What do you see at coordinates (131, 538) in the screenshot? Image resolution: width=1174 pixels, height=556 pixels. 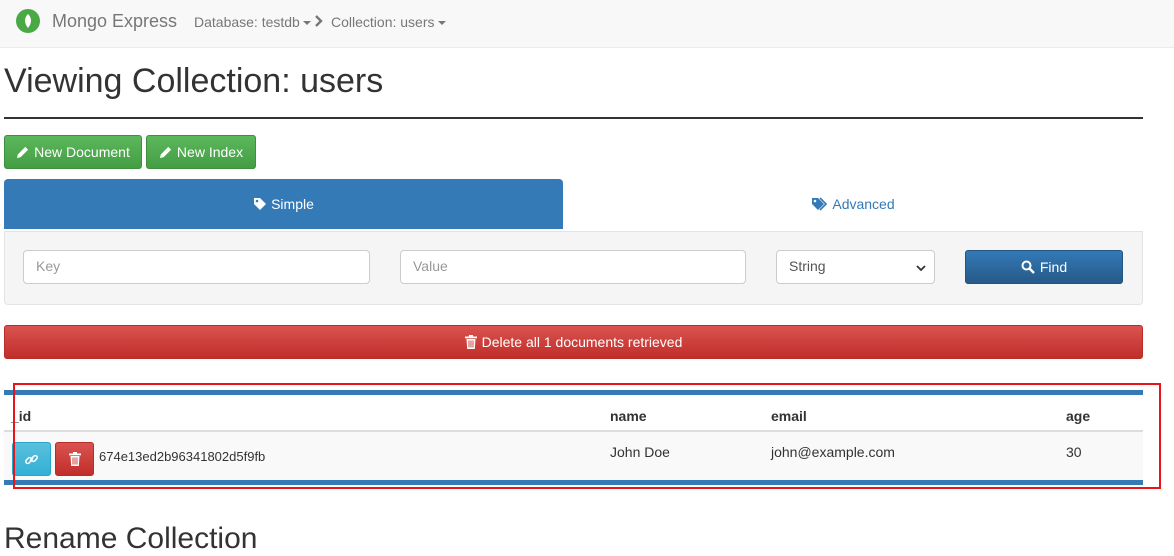 I see `rename-collection-title: Rename Collection` at bounding box center [131, 538].